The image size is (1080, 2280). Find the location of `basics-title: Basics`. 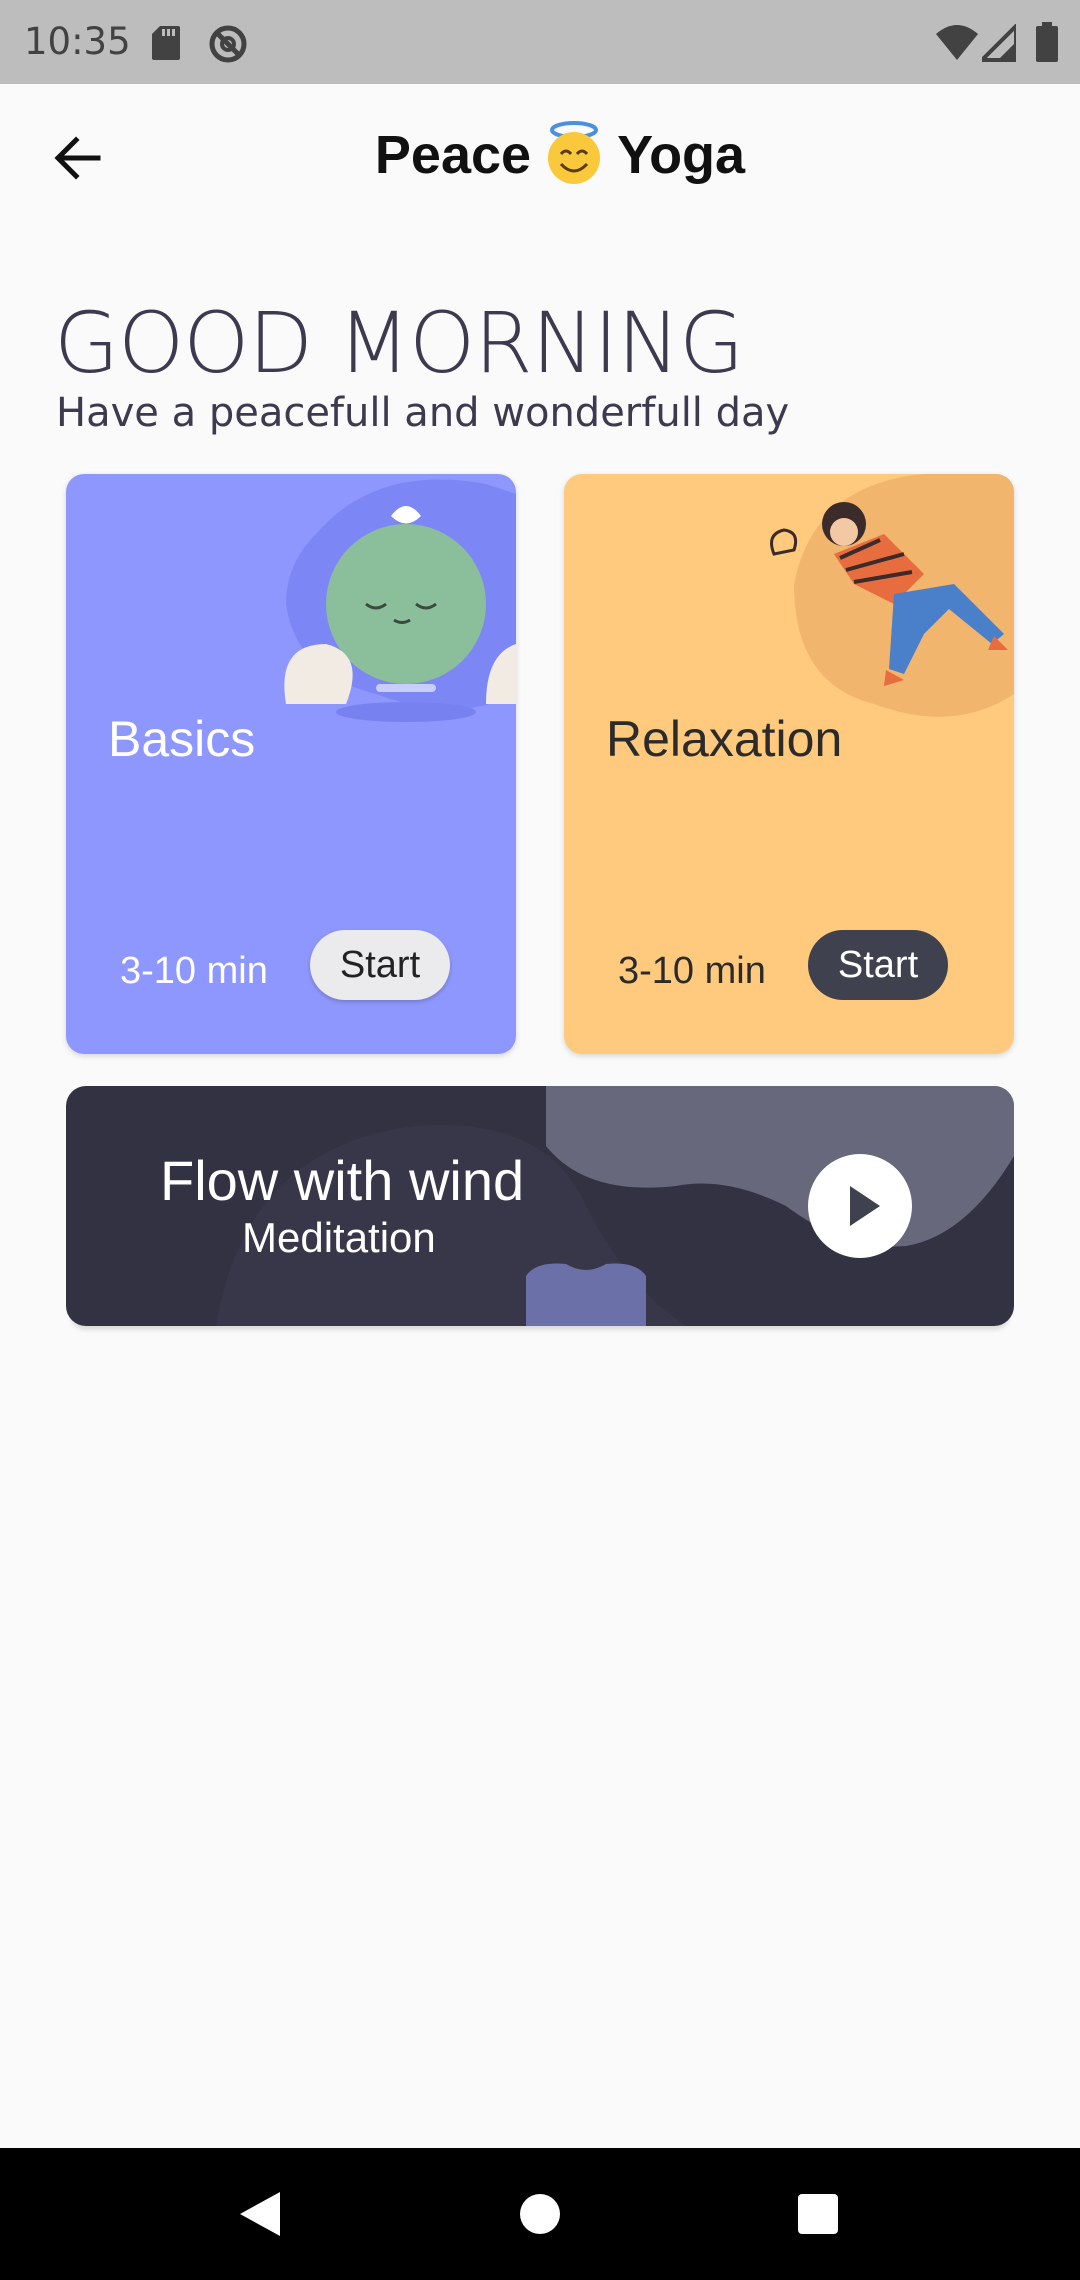

basics-title: Basics is located at coordinates (182, 739).